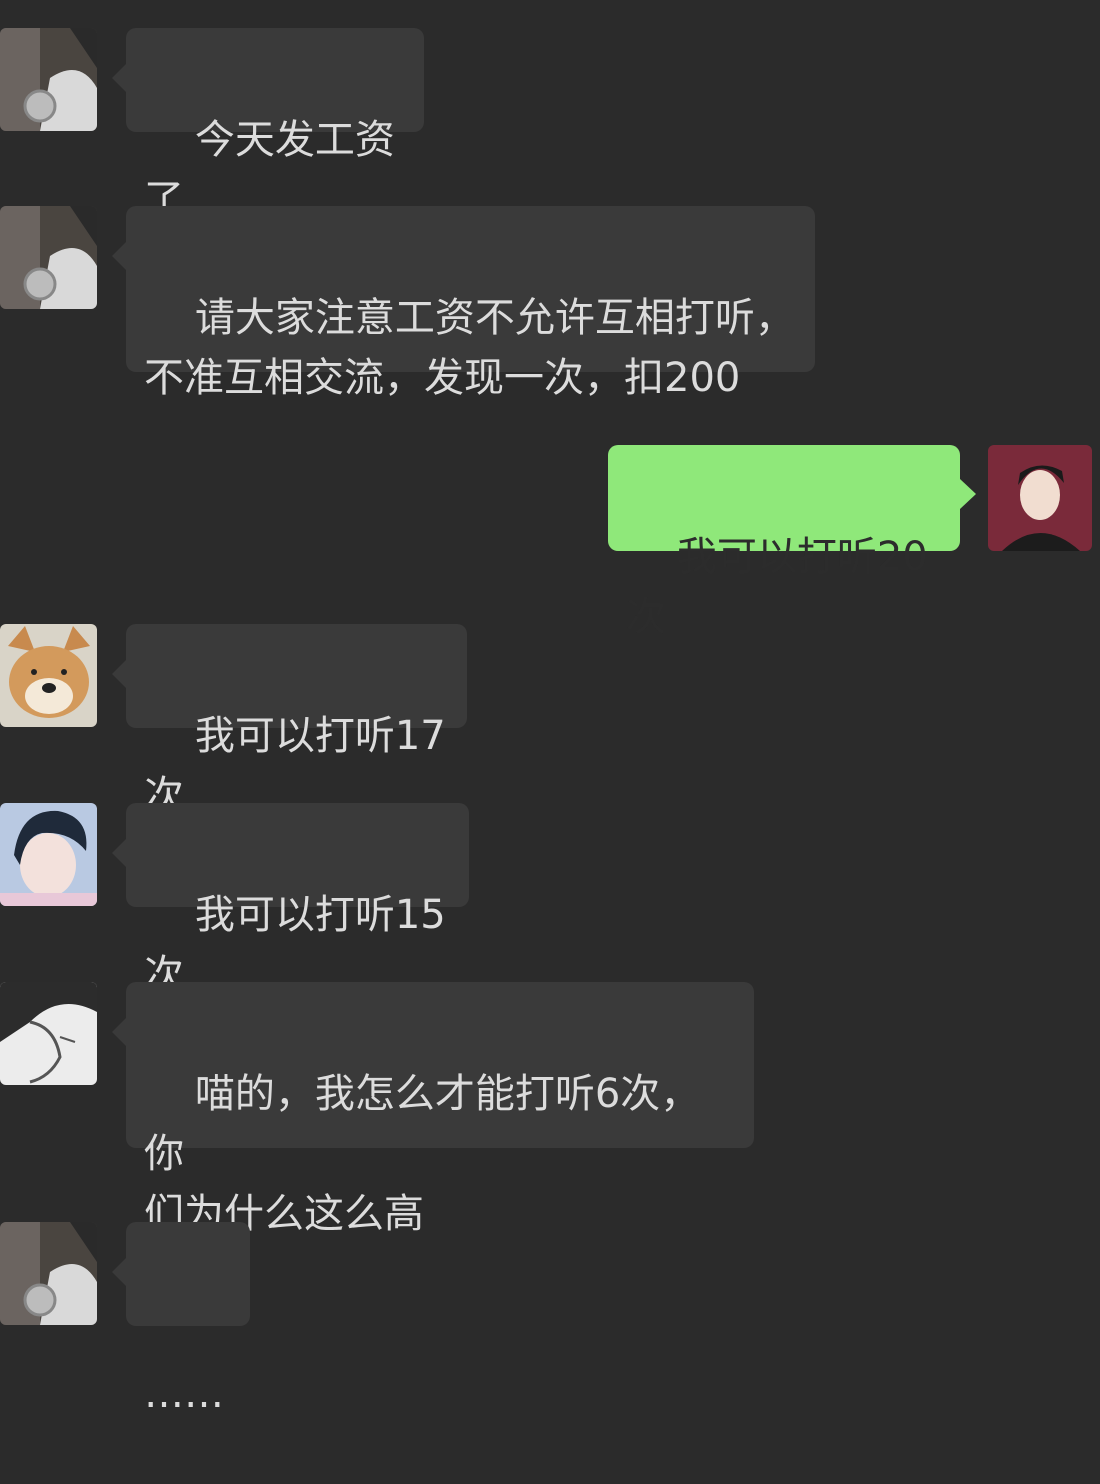 The height and width of the screenshot is (1484, 1100). Describe the element at coordinates (268, 125) in the screenshot. I see `message-bubble: 今天发工资了` at that location.